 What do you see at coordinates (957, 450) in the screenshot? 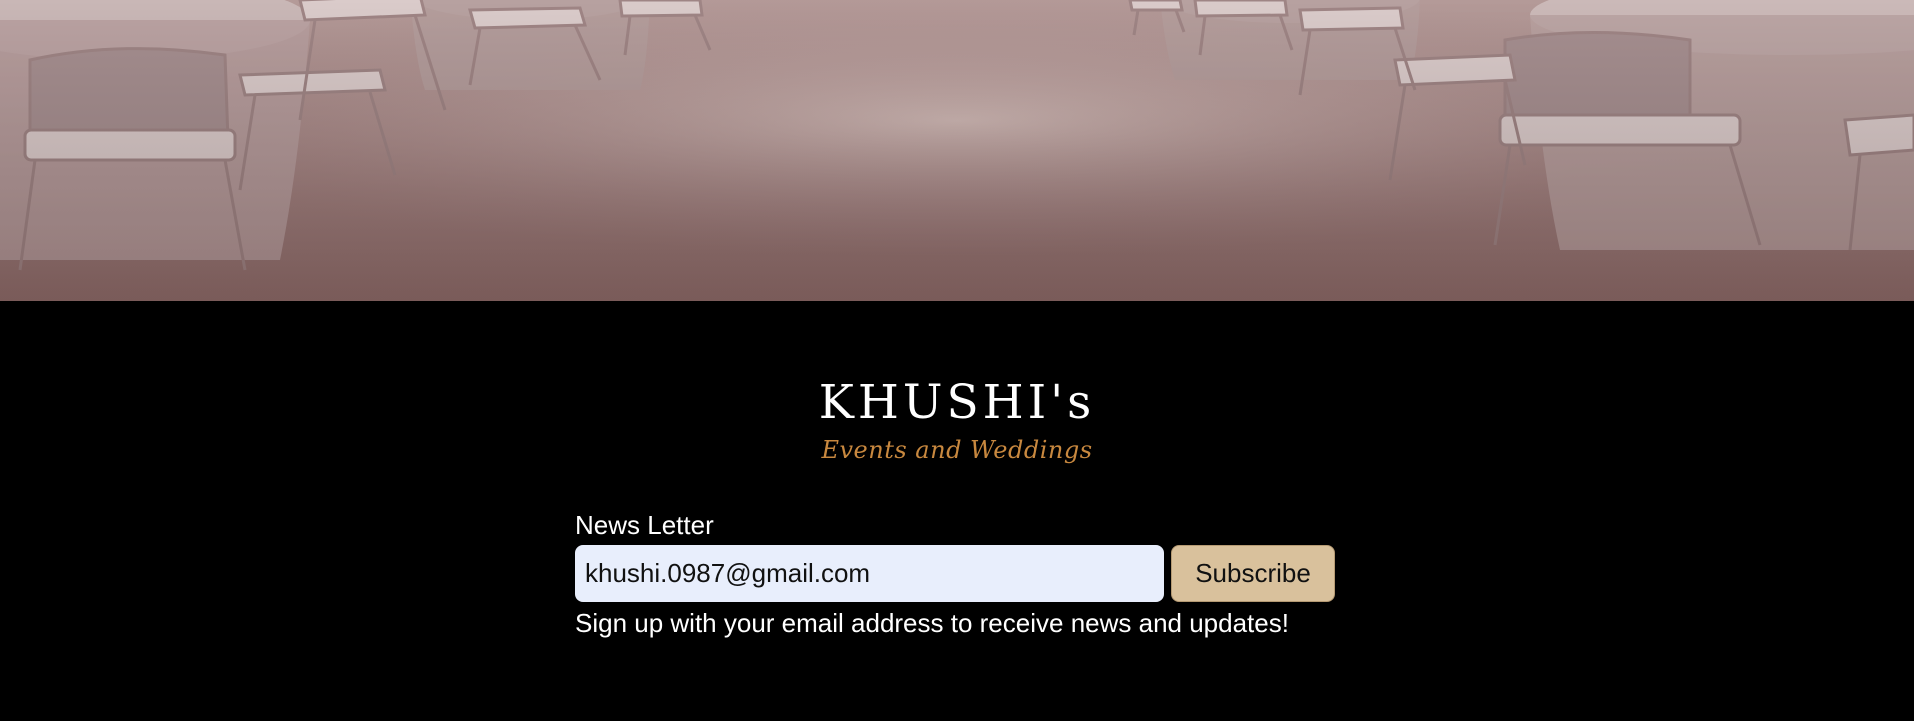
I see `brand-tagline: Events and Weddings` at bounding box center [957, 450].